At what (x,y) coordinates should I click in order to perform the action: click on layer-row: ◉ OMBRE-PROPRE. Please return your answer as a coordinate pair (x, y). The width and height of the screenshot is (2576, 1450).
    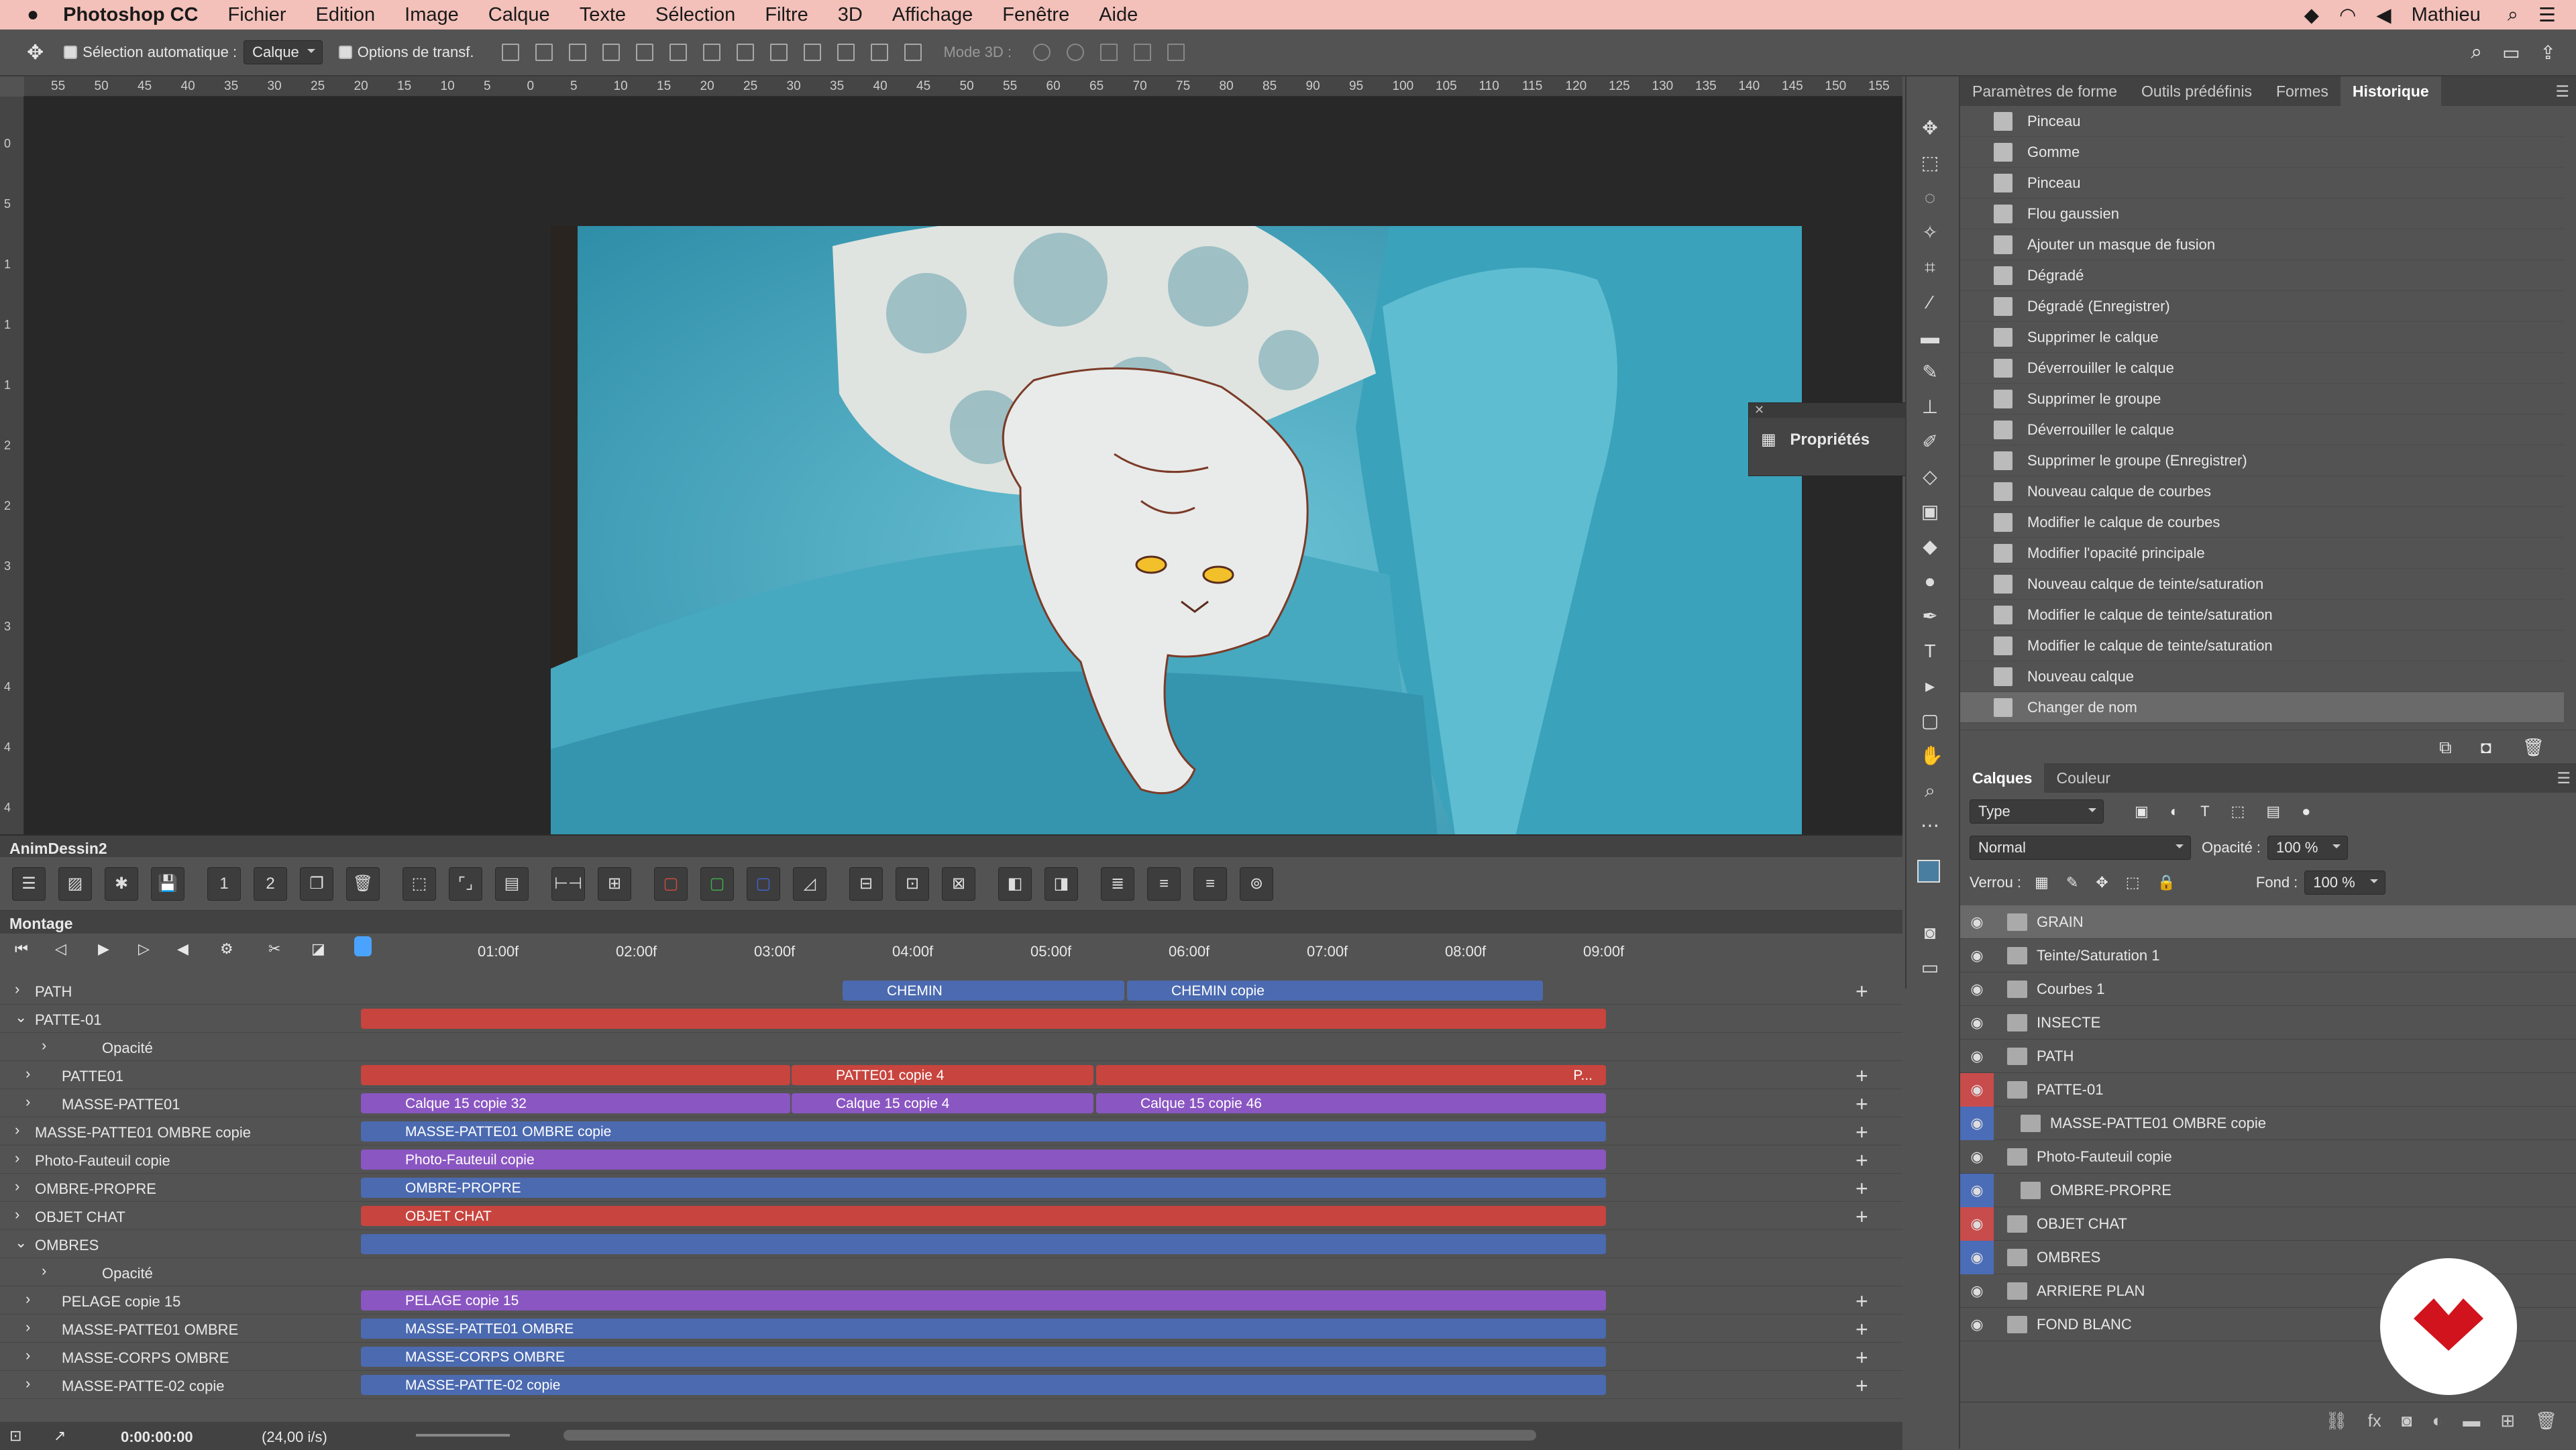
    Looking at the image, I should click on (2268, 1190).